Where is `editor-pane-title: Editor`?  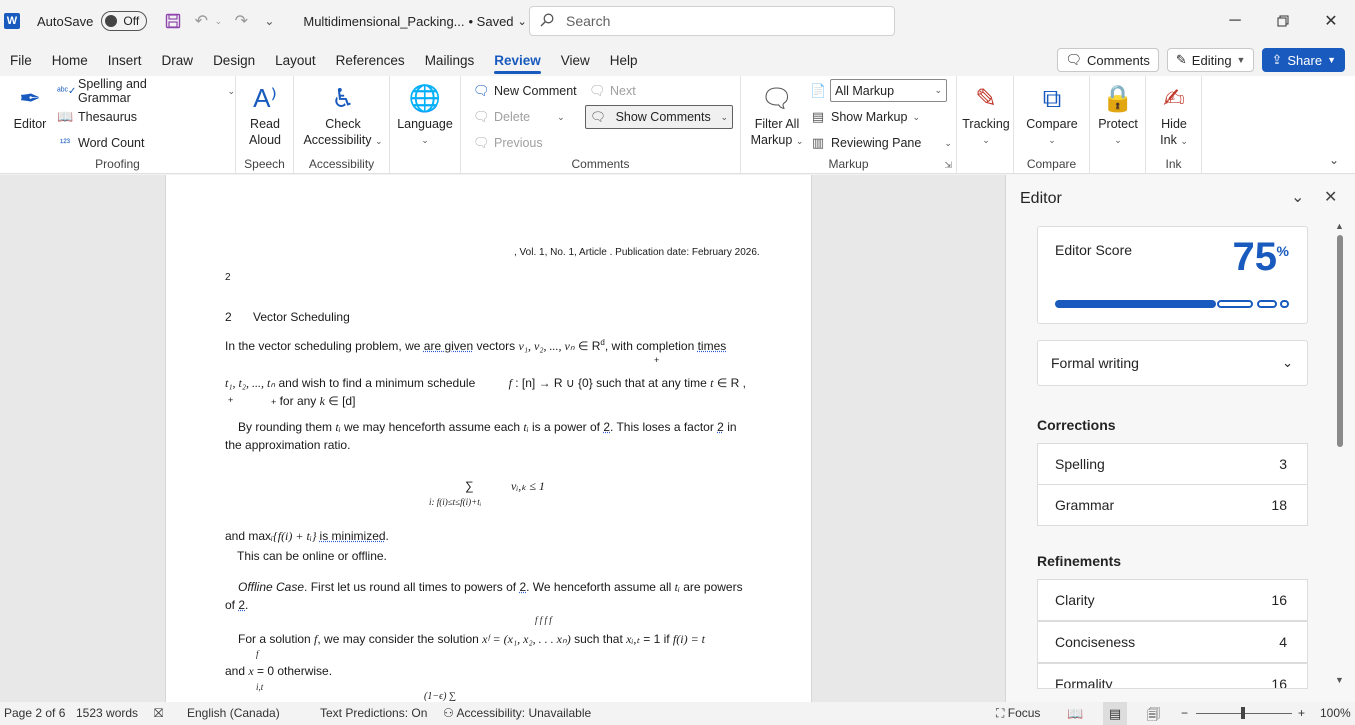
editor-pane-title: Editor is located at coordinates (1041, 198).